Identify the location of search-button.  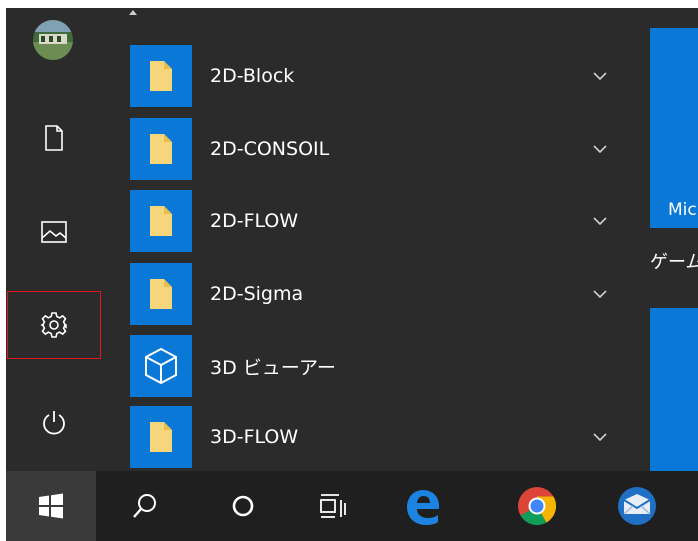
(145, 506).